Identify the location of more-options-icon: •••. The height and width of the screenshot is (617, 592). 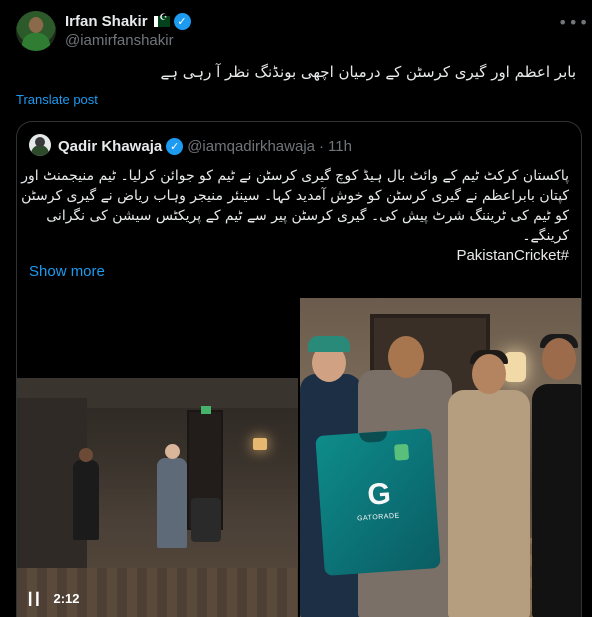
(573, 23).